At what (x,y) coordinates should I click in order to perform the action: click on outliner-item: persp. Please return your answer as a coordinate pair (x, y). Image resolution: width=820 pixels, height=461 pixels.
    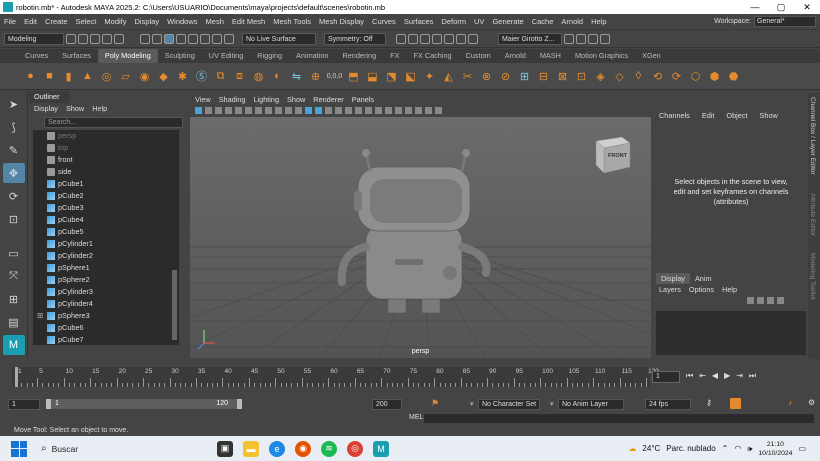
    Looking at the image, I should click on (106, 136).